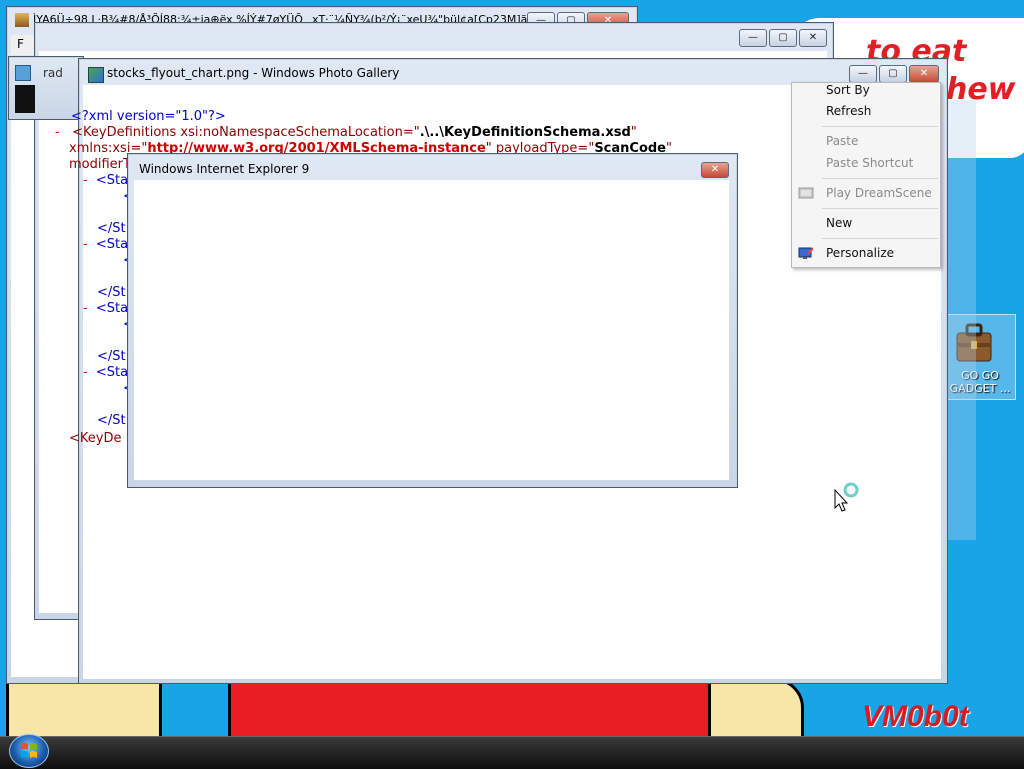 Image resolution: width=1024 pixels, height=769 pixels. I want to click on menu-item-sort-by: Sort By, so click(866, 90).